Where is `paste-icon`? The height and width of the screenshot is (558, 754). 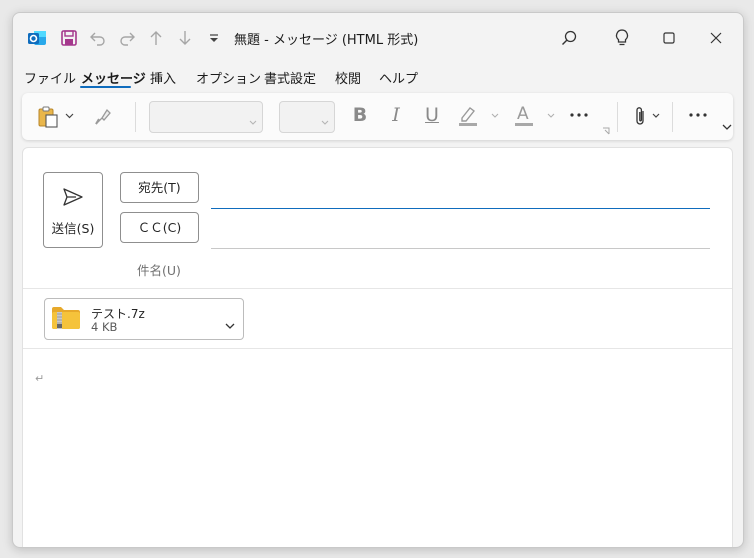 paste-icon is located at coordinates (48, 117).